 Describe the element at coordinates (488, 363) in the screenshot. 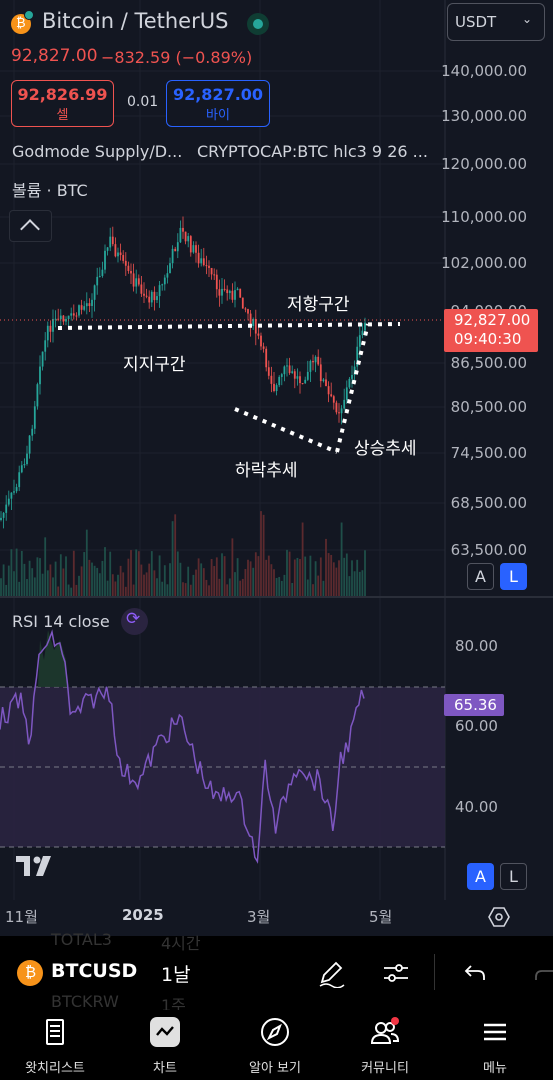

I see `price-tick: 86,500.00` at that location.